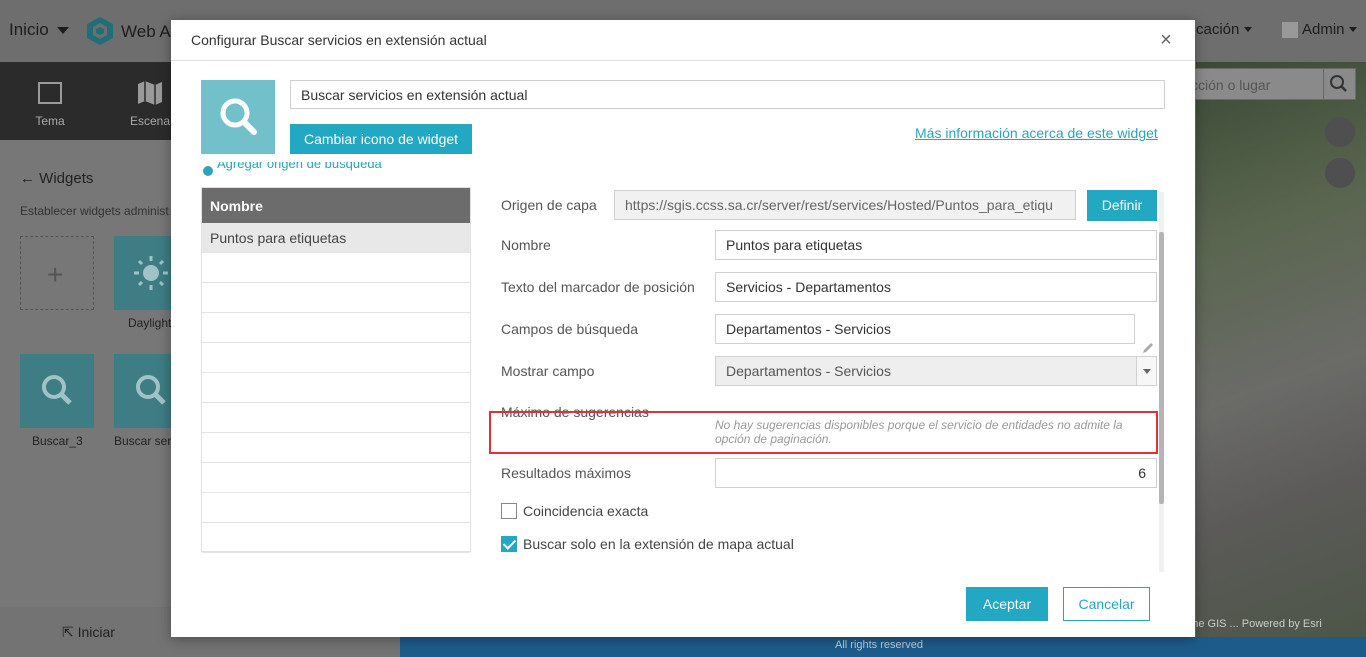  I want to click on map-search-input: cción o lugar, so click(1266, 84).